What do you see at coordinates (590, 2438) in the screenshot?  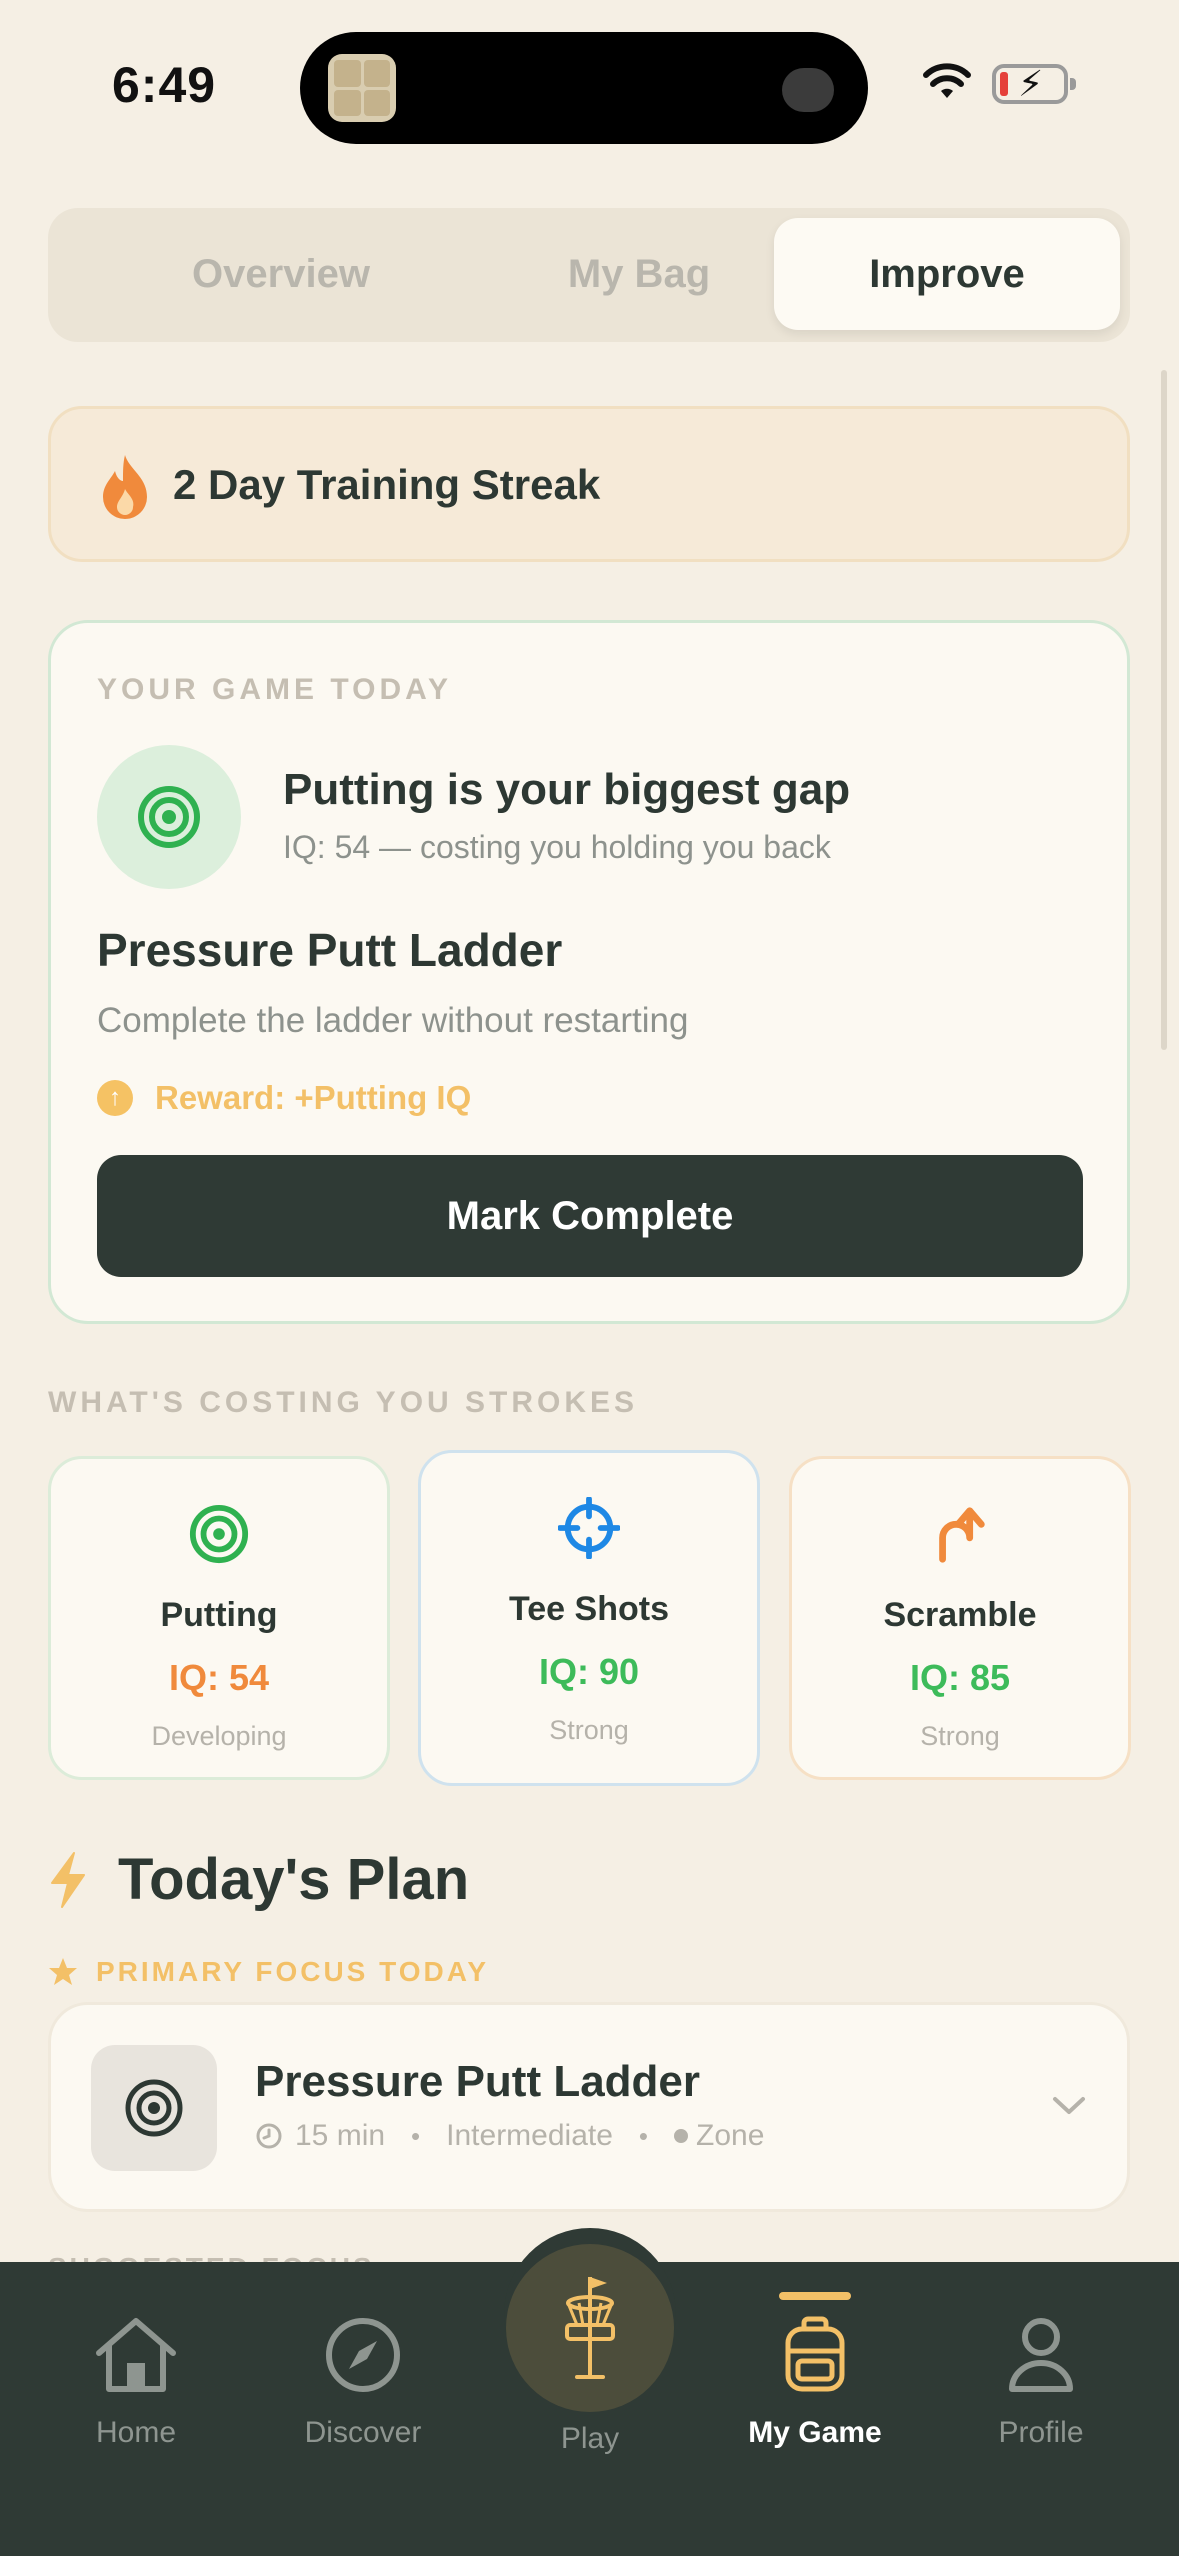 I see `tab-label: Play` at bounding box center [590, 2438].